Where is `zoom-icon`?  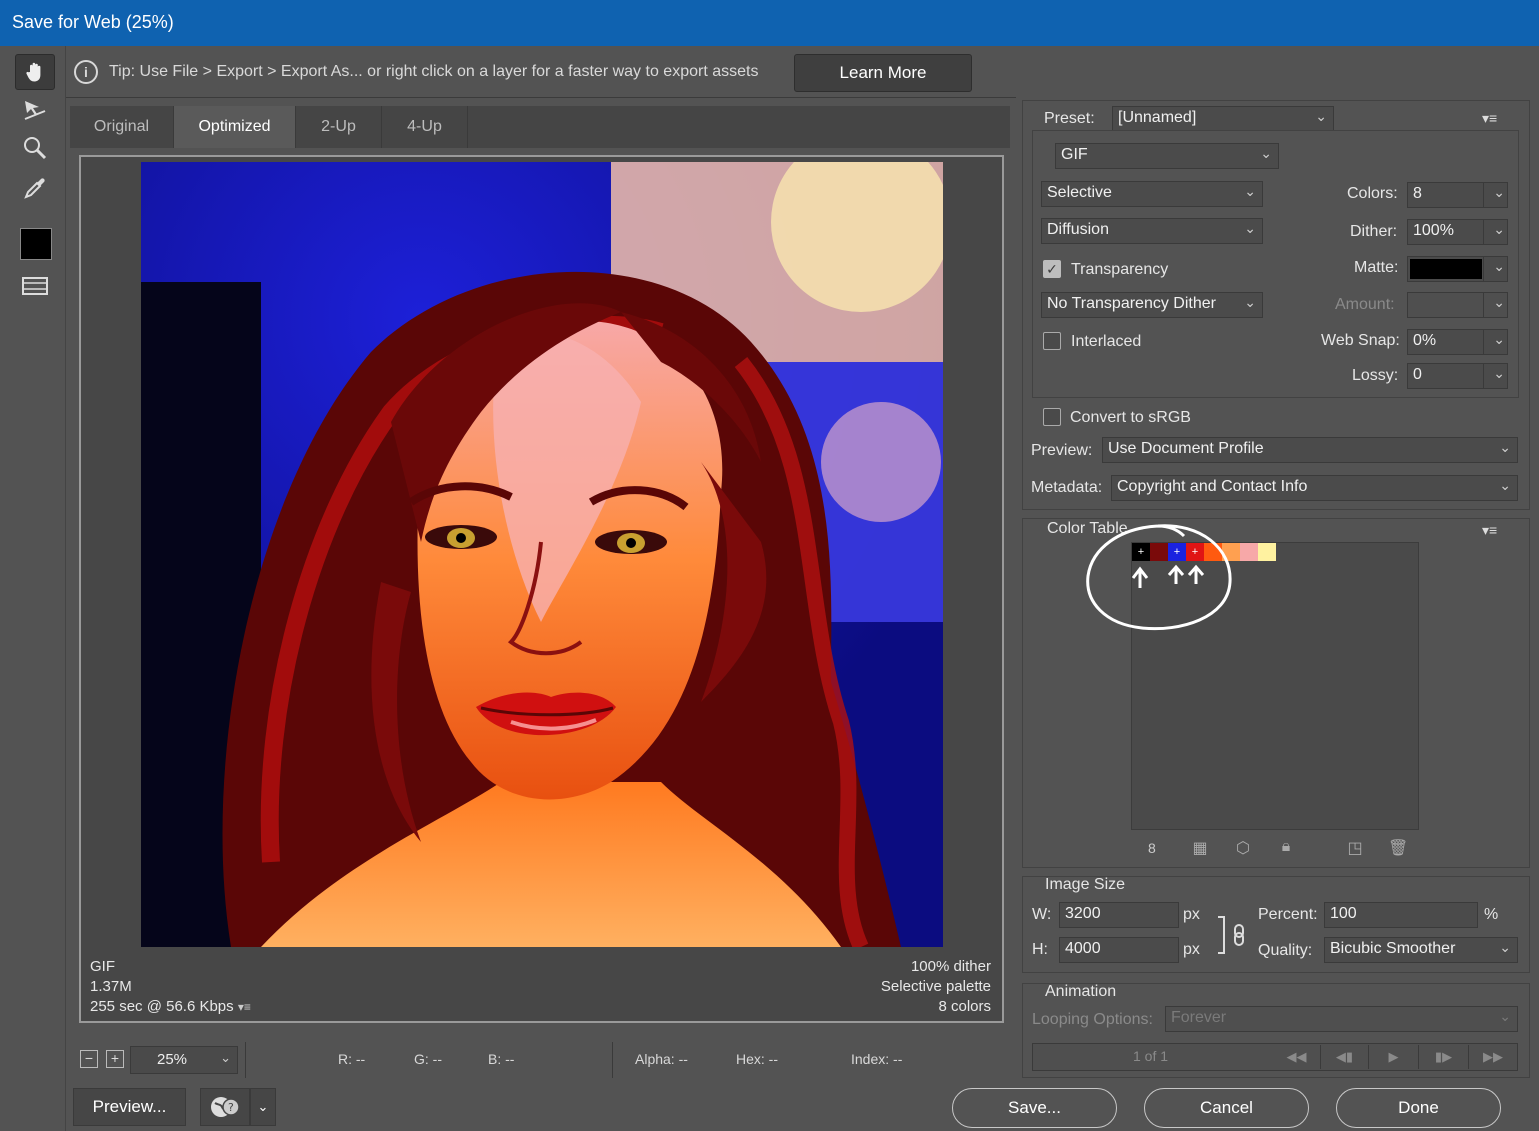
zoom-icon is located at coordinates (35, 148).